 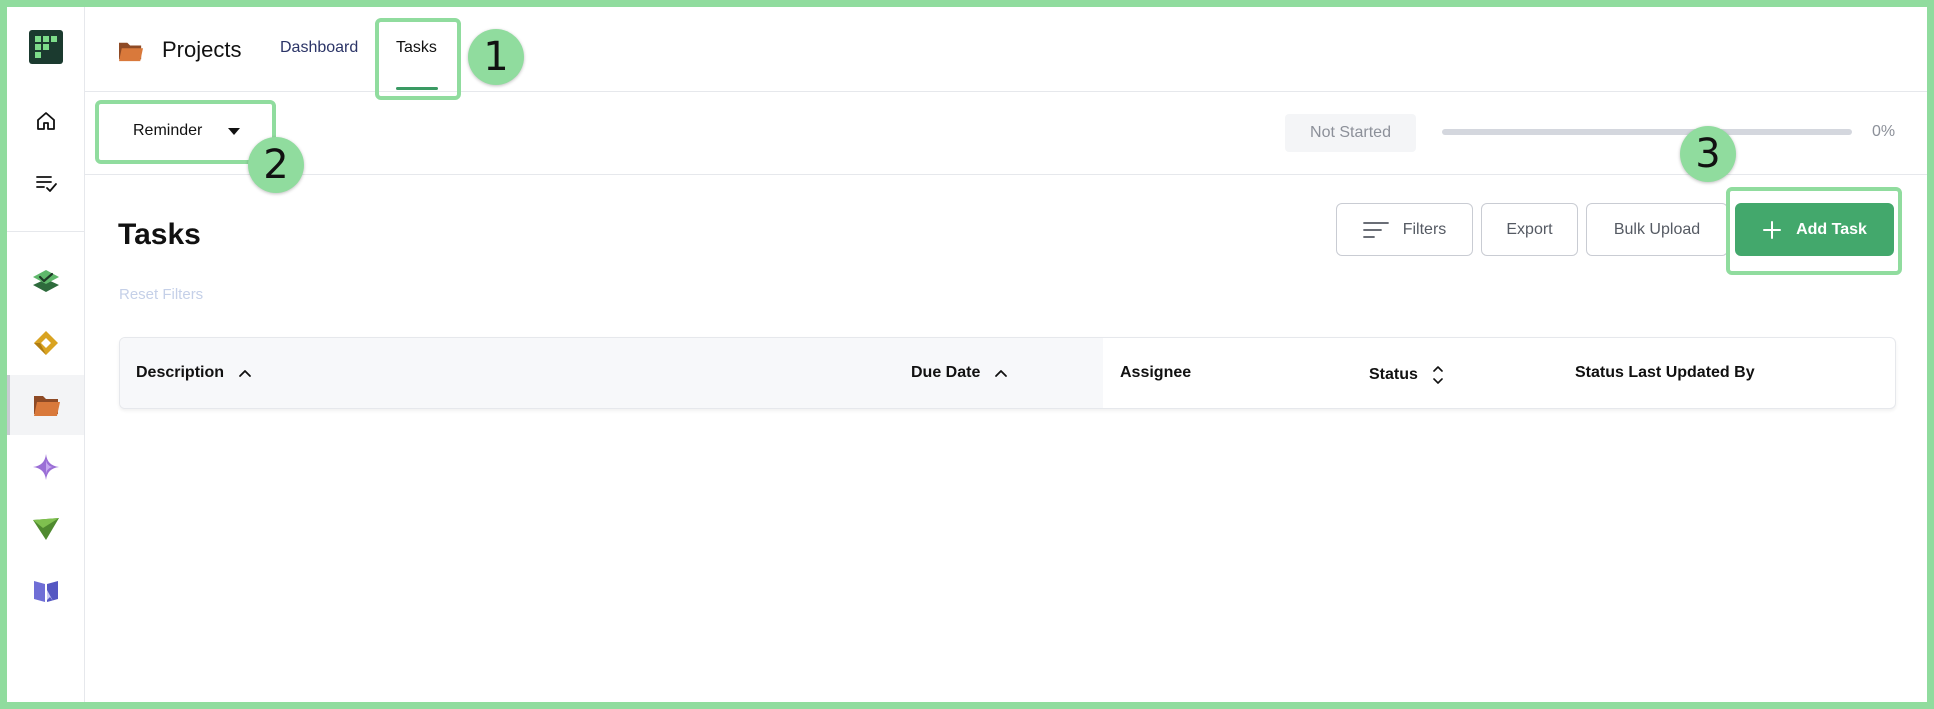 I want to click on sidebar-item-send, so click(x=45, y=529).